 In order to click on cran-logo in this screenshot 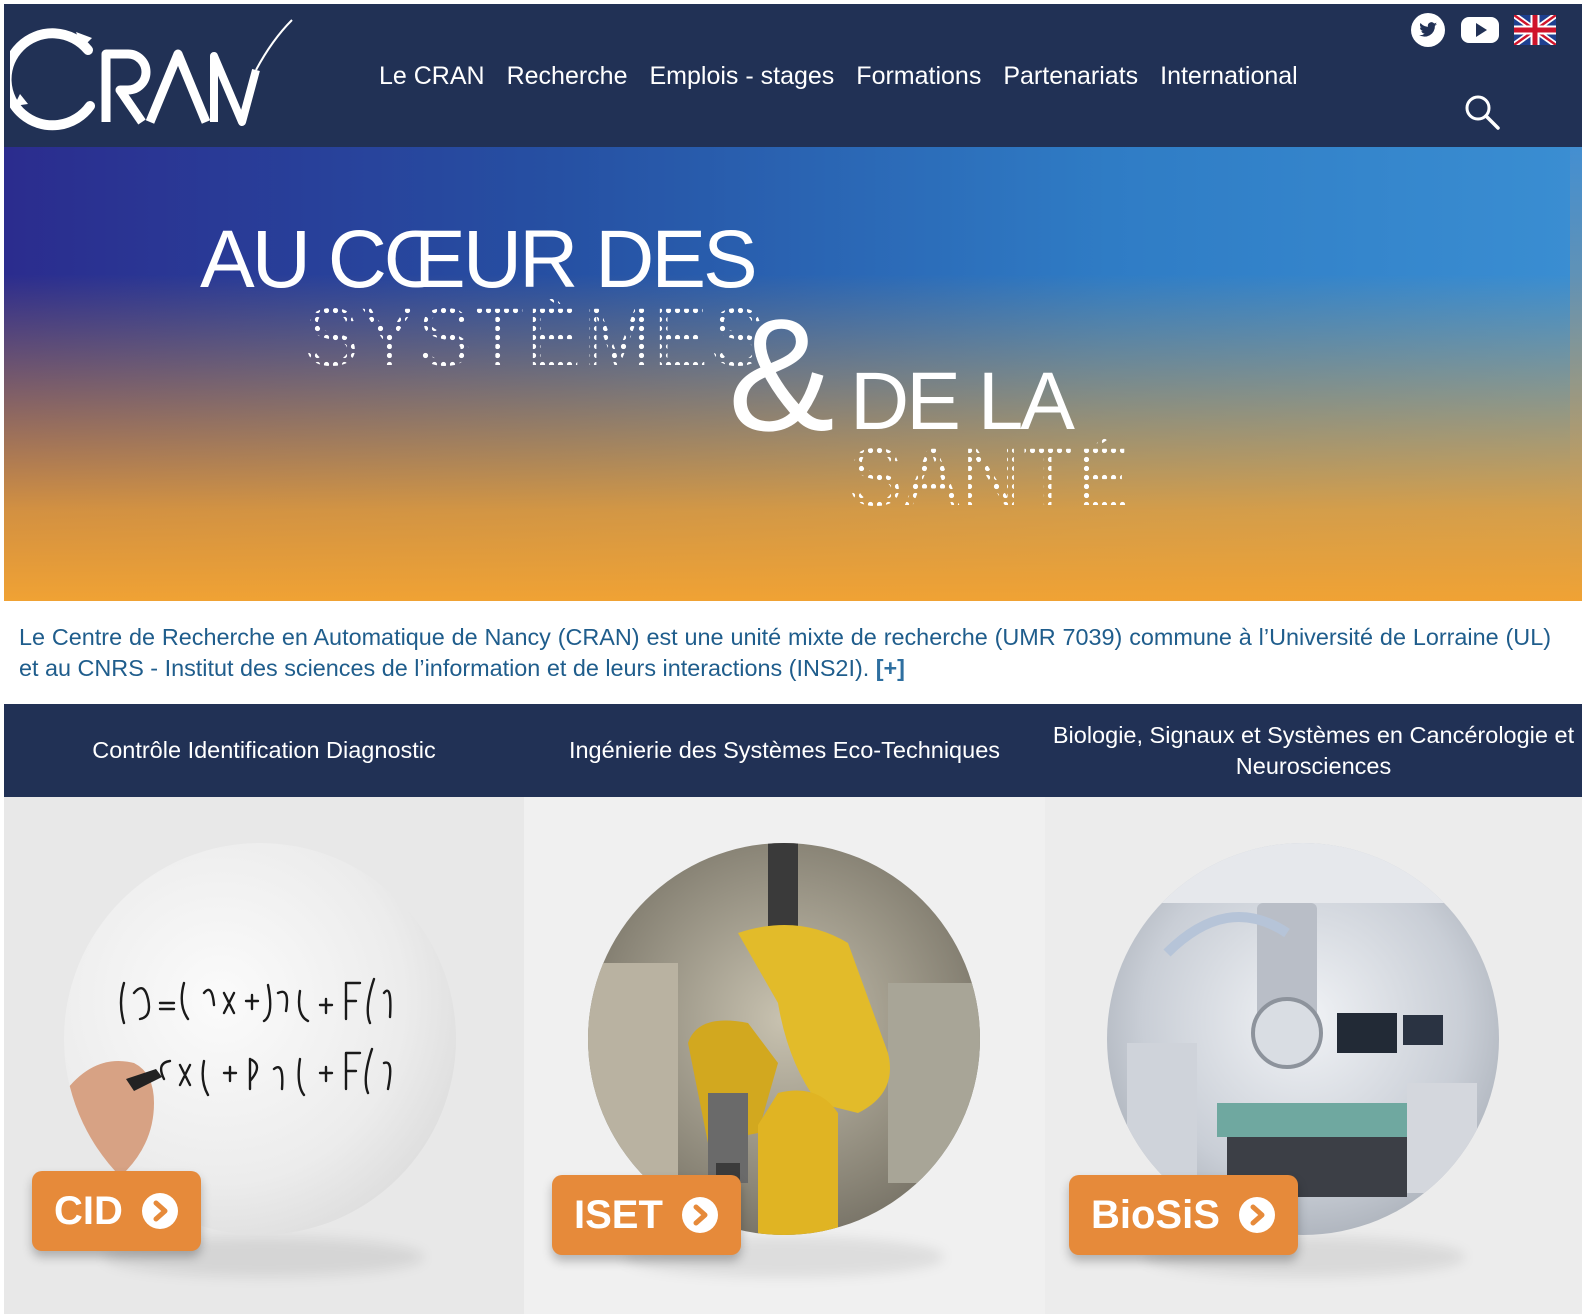, I will do `click(160, 75)`.